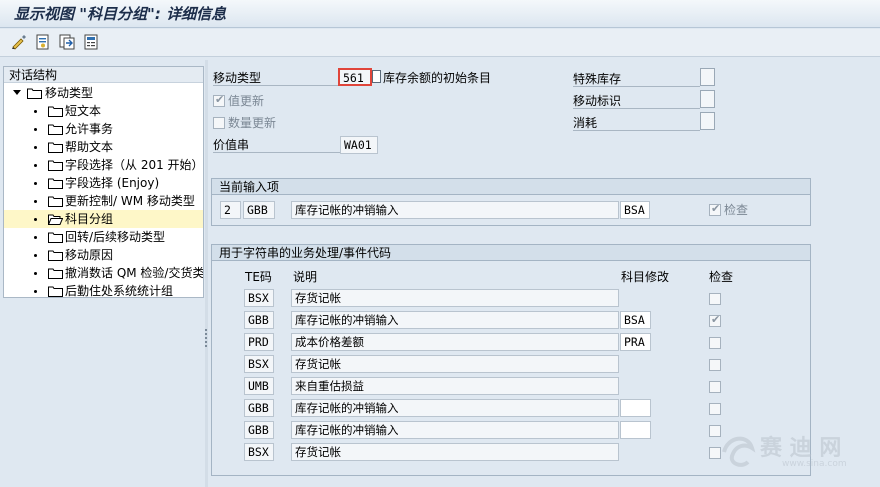 The height and width of the screenshot is (487, 880). What do you see at coordinates (814, 464) in the screenshot?
I see `watermark-url: www.sina.com` at bounding box center [814, 464].